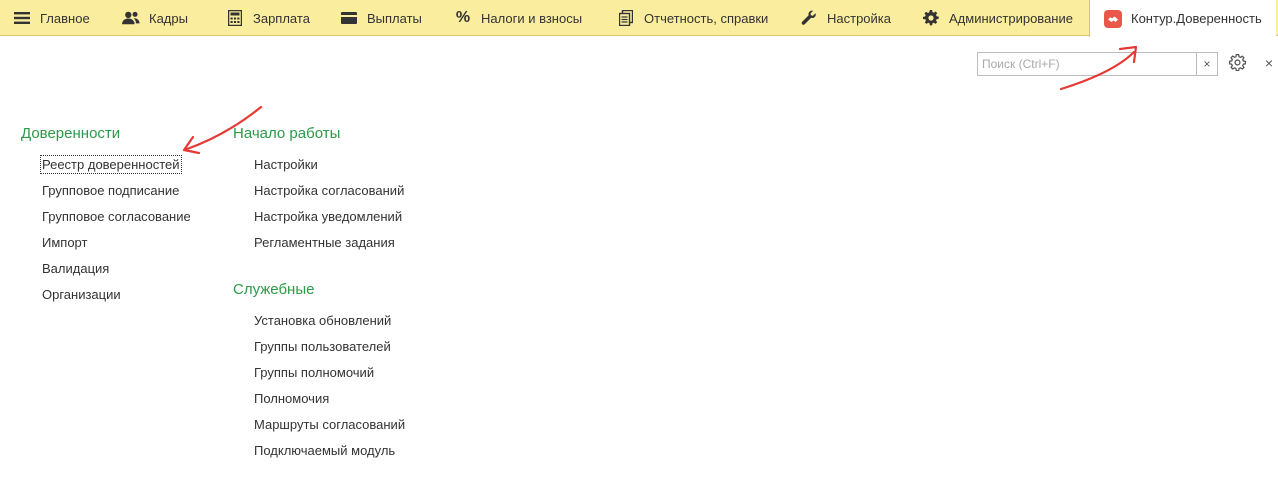 This screenshot has height=477, width=1278. What do you see at coordinates (809, 18) in the screenshot?
I see `wrench-icon` at bounding box center [809, 18].